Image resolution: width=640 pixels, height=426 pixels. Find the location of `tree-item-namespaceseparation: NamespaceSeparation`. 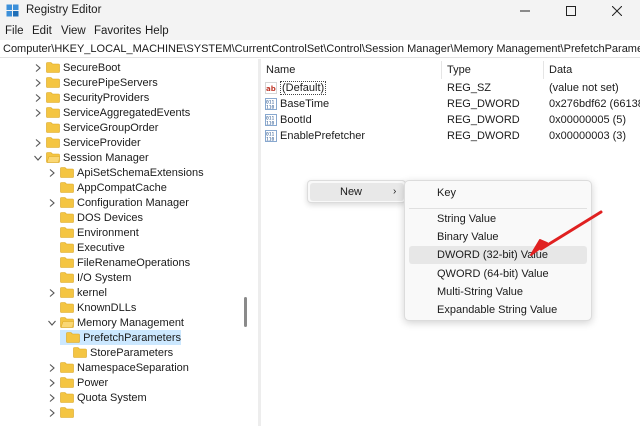

tree-item-namespaceseparation: NamespaceSeparation is located at coordinates (118, 367).